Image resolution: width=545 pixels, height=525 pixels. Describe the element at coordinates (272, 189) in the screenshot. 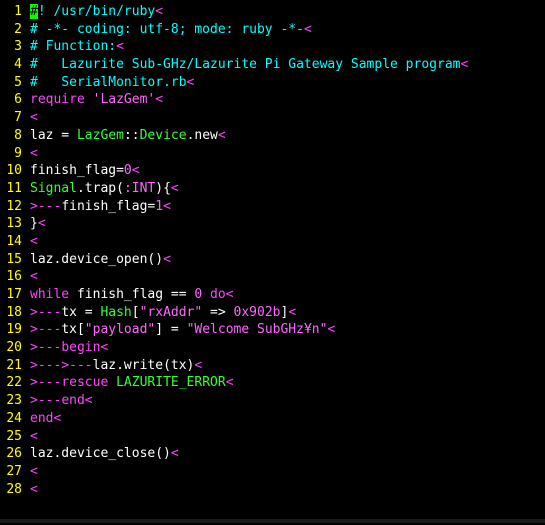

I see `code-line: 11 Signal.trap(:INT){<` at that location.